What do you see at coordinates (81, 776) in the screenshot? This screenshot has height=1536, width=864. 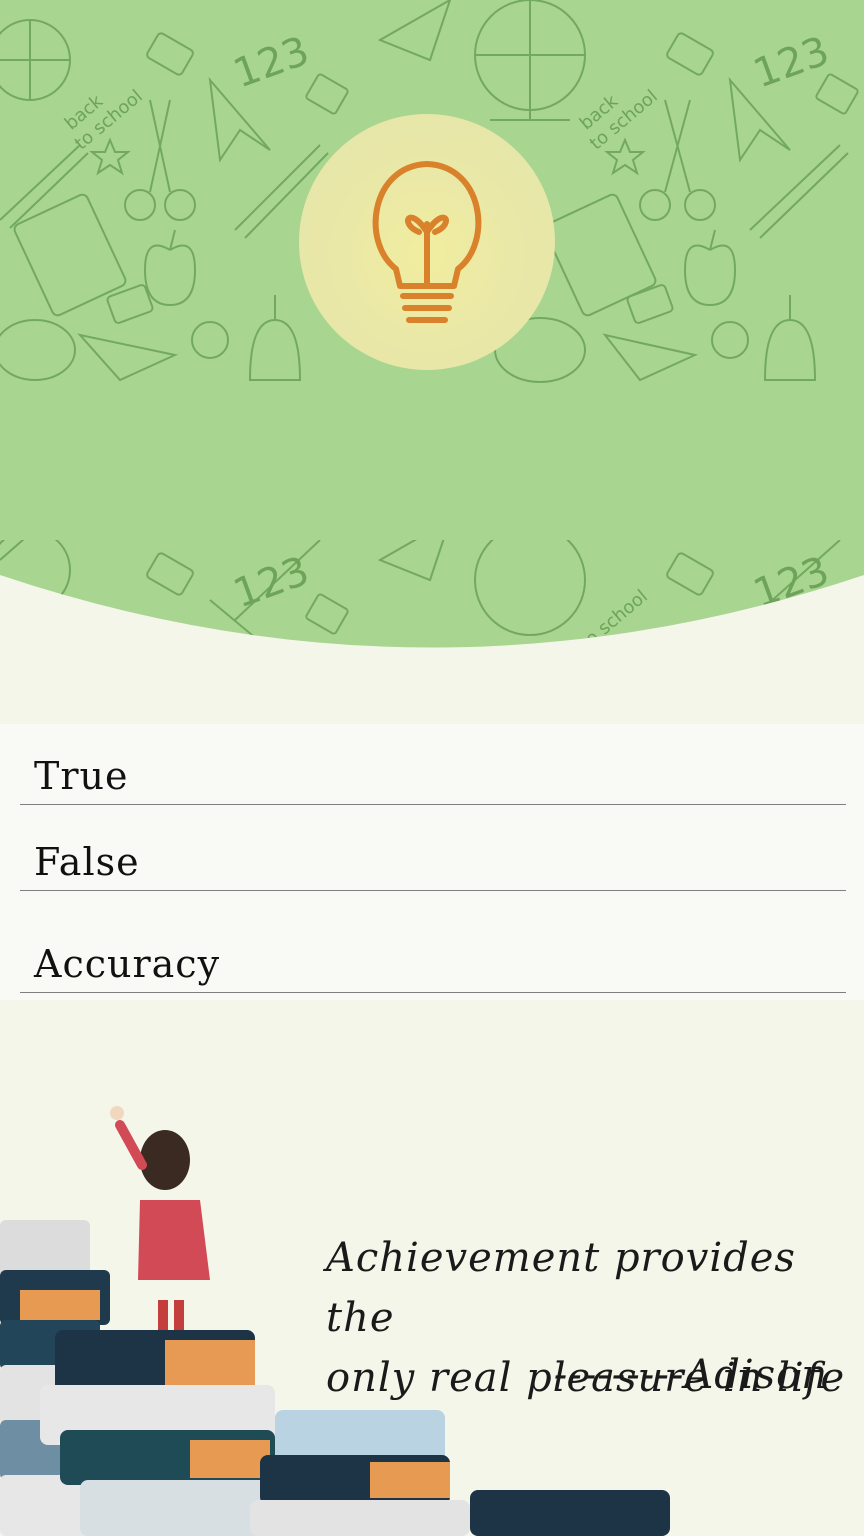 I see `true-label: True` at bounding box center [81, 776].